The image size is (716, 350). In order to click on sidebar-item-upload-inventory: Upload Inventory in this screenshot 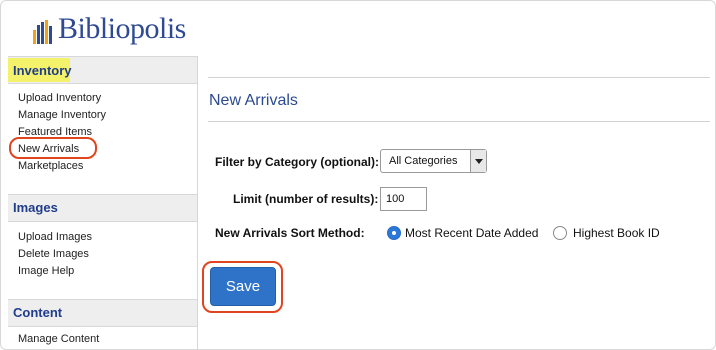, I will do `click(62, 98)`.